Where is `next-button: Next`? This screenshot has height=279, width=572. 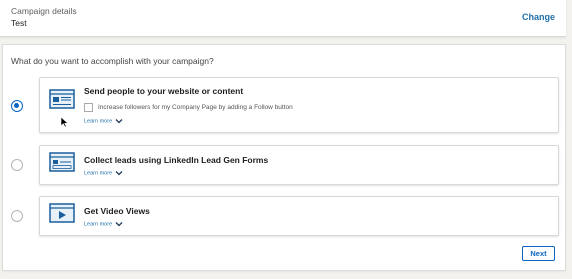
next-button: Next is located at coordinates (538, 253).